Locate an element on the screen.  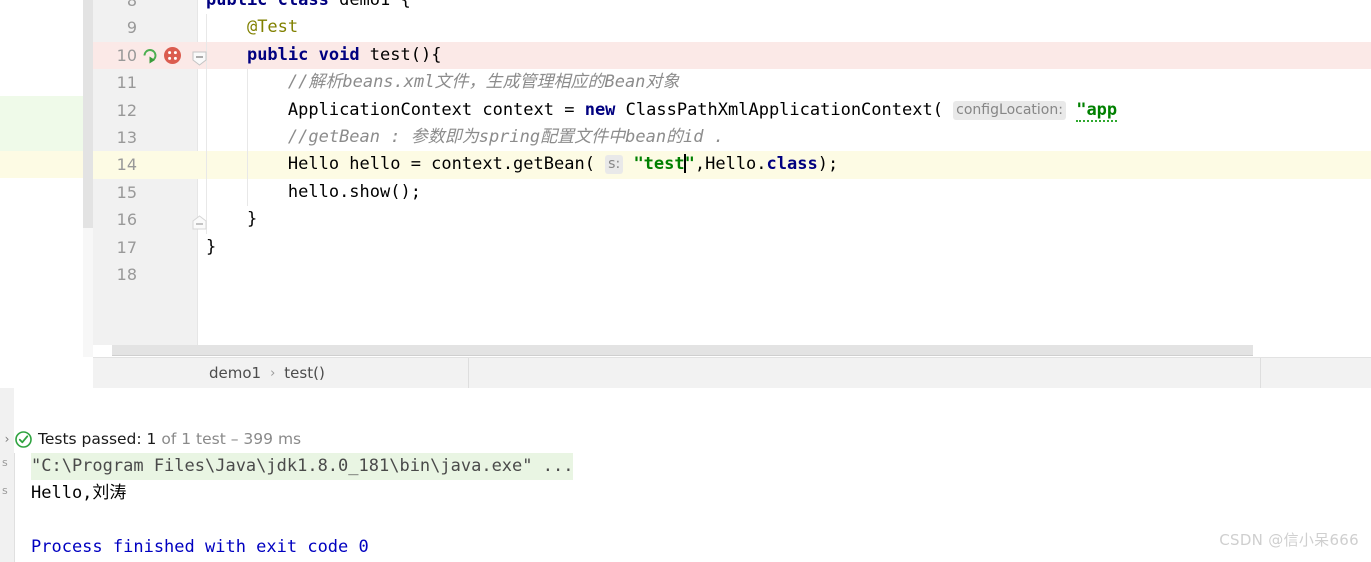
code-text: public void test(){ is located at coordinates (324, 55).